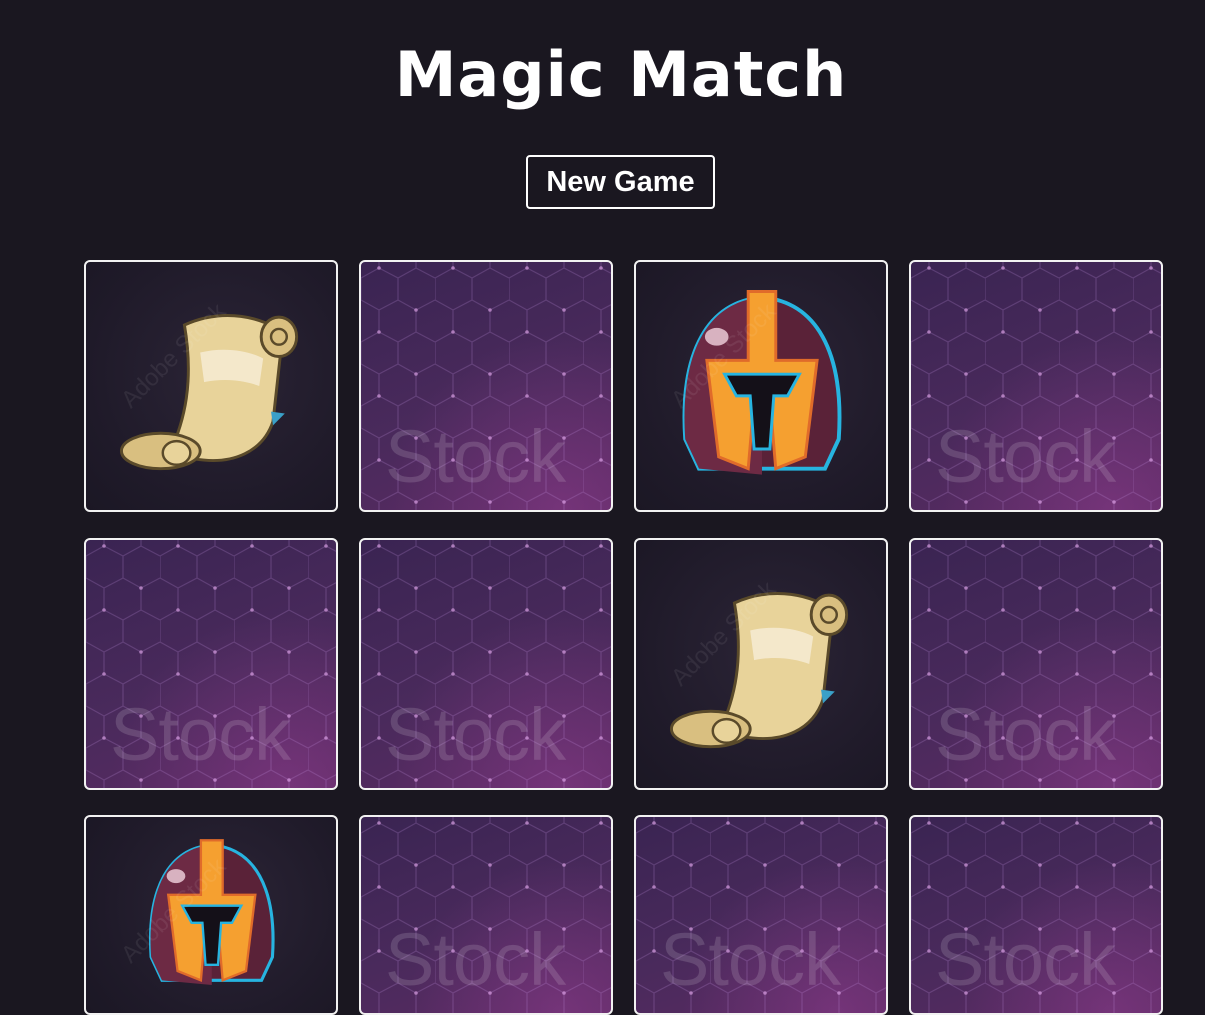 Image resolution: width=1205 pixels, height=1015 pixels. What do you see at coordinates (621, 74) in the screenshot?
I see `game-title: Magic Match` at bounding box center [621, 74].